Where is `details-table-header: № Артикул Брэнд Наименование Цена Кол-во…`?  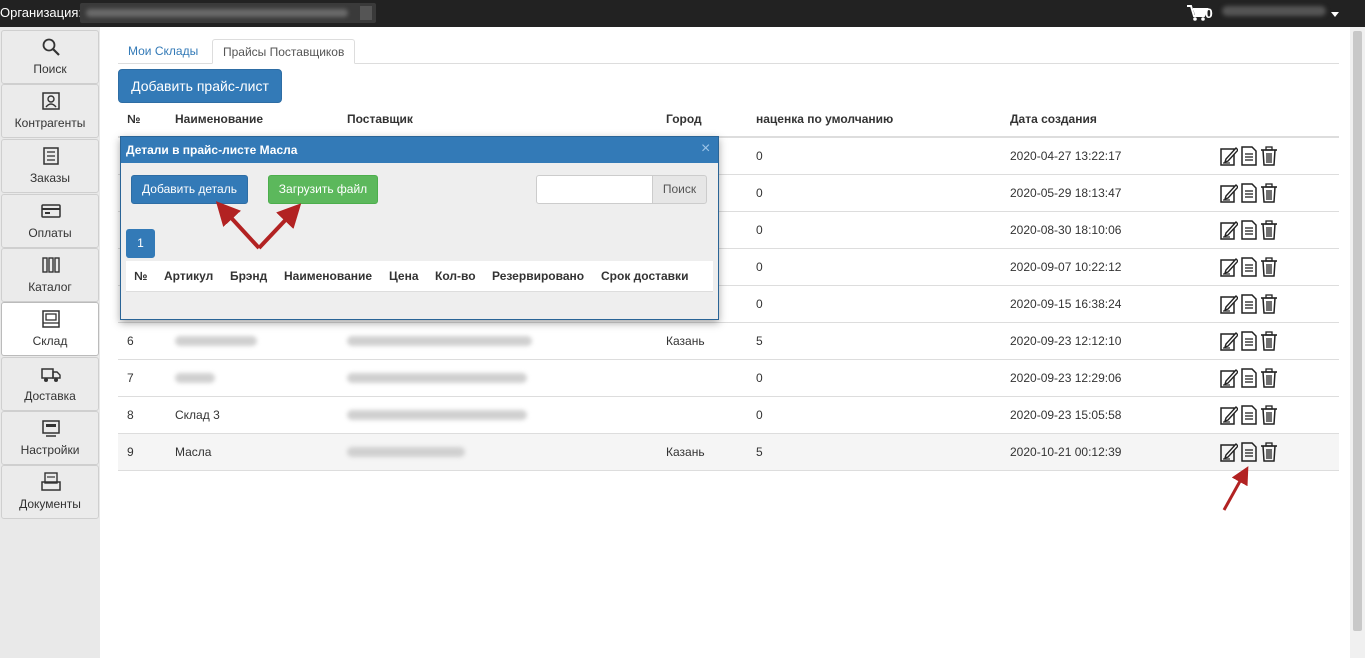
details-table-header: № Артикул Брэнд Наименование Цена Кол-во… is located at coordinates (419, 276).